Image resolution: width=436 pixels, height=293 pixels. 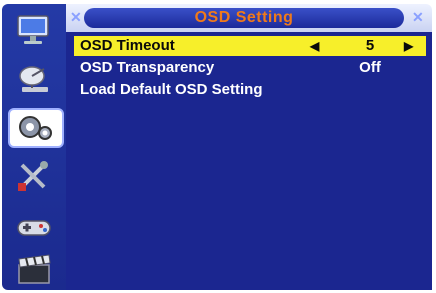 I want to click on menu-item-load-default: Load Default OSD Setting, so click(x=250, y=90).